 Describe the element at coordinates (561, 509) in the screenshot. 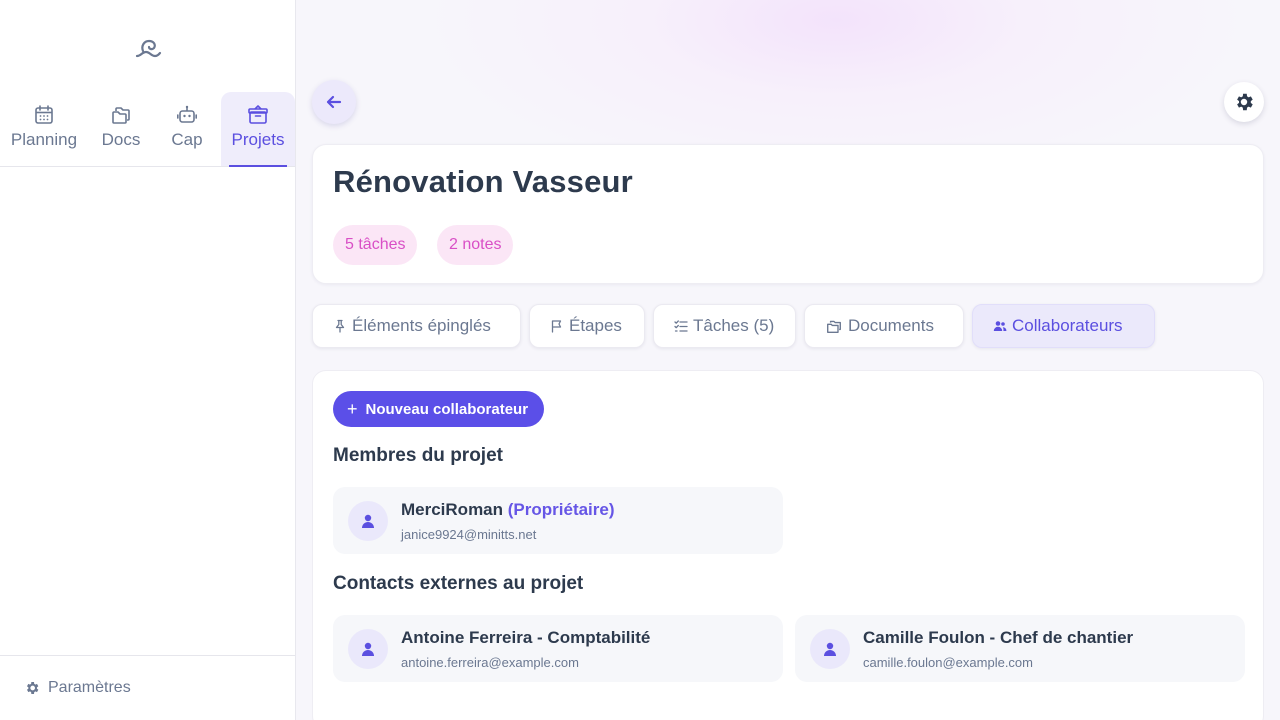

I see `owner-role: (Propriétaire)` at that location.